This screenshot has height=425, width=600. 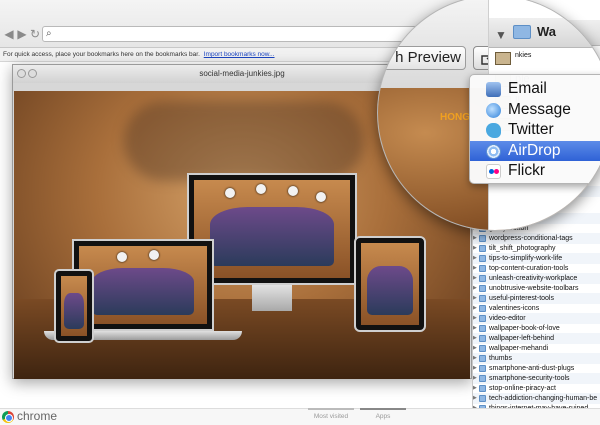 What do you see at coordinates (32, 73) in the screenshot?
I see `minimize-window-icon` at bounding box center [32, 73].